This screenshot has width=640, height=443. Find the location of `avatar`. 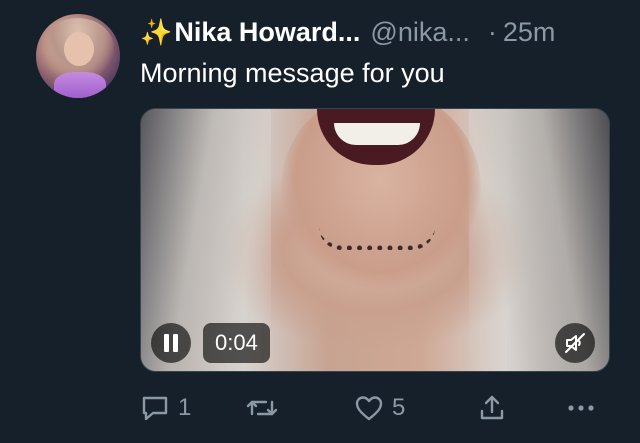

avatar is located at coordinates (78, 56).